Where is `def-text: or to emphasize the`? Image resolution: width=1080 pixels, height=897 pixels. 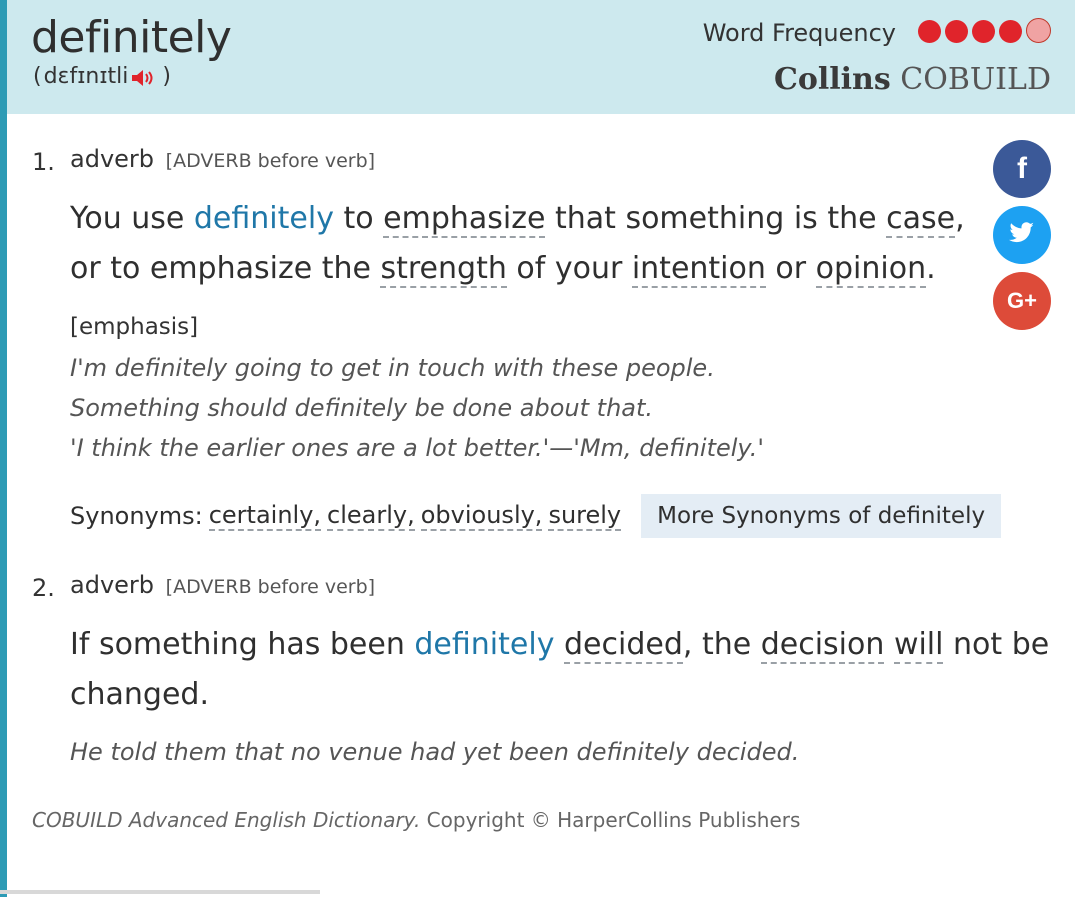 def-text: or to emphasize the is located at coordinates (225, 268).